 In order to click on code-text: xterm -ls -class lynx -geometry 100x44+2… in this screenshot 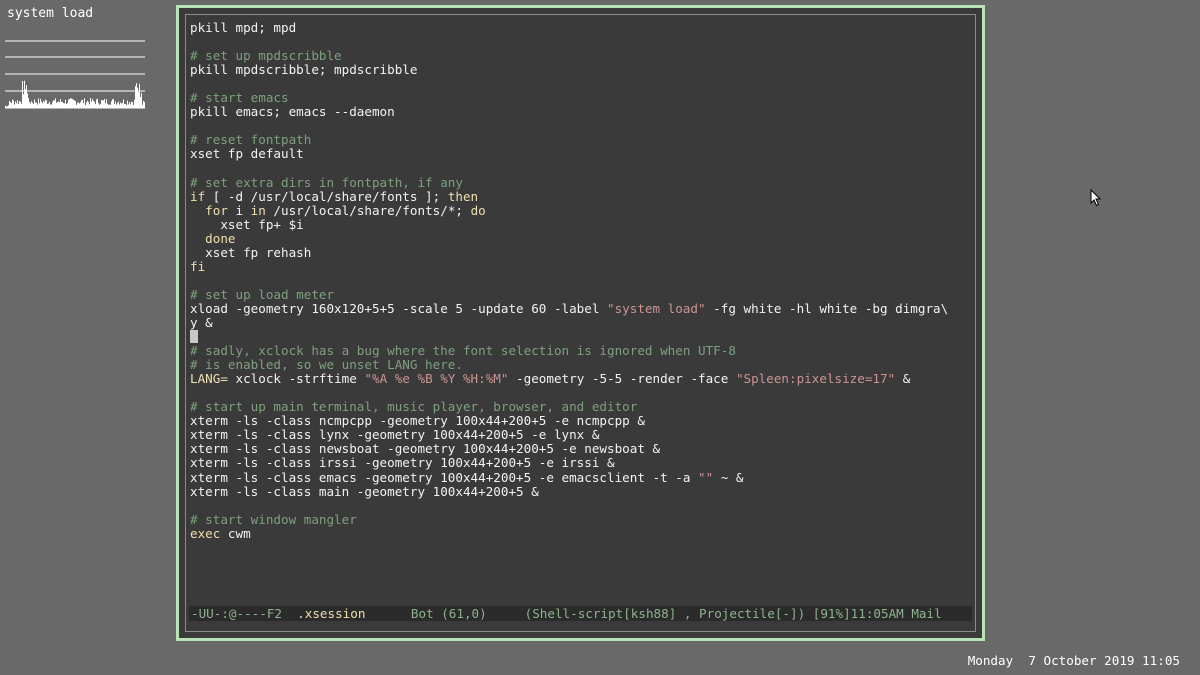, I will do `click(395, 435)`.